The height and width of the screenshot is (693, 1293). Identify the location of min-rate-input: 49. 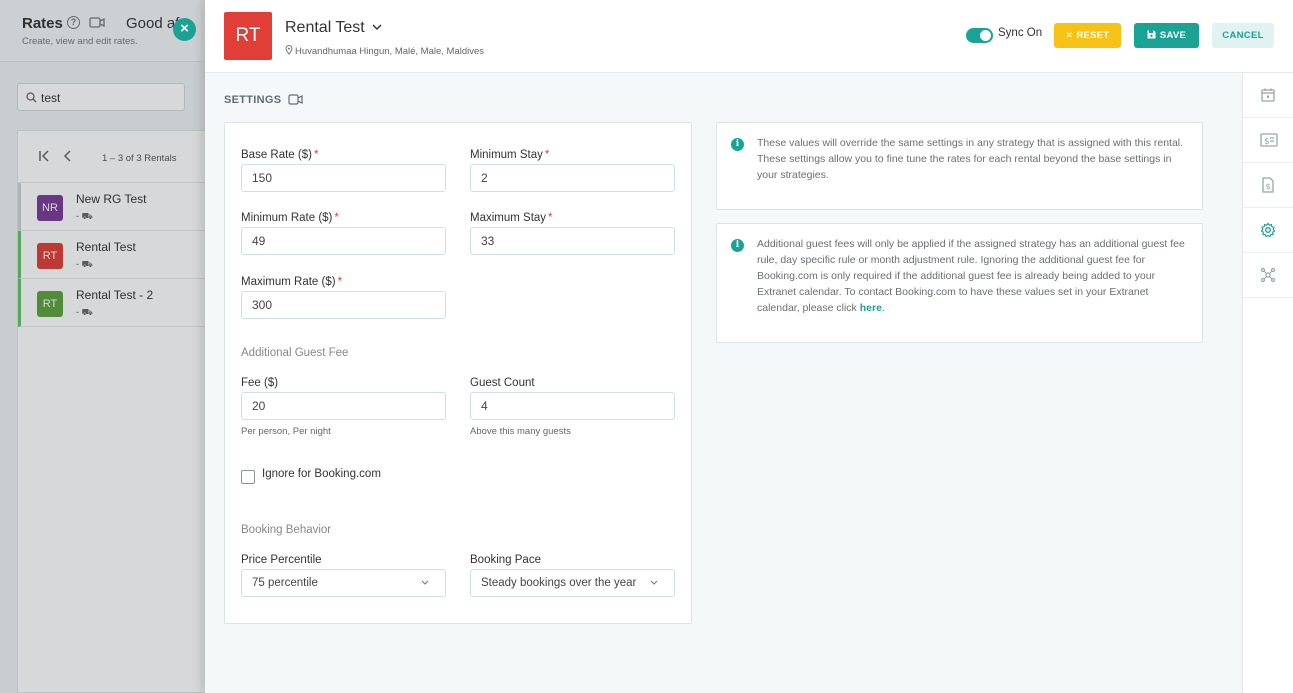
(343, 241).